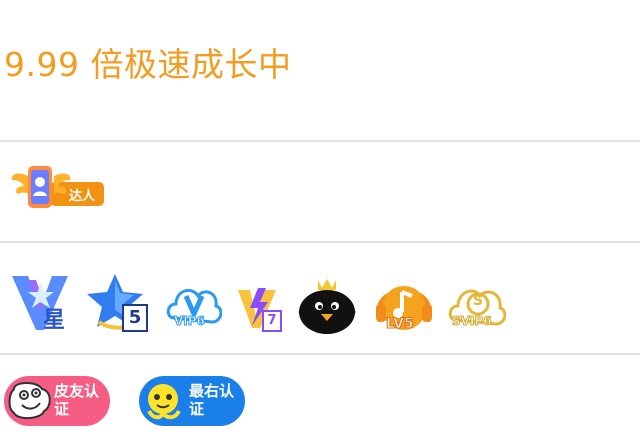 This screenshot has height=447, width=640. Describe the element at coordinates (194, 308) in the screenshot. I see `vip-level-badge: VIP6` at that location.